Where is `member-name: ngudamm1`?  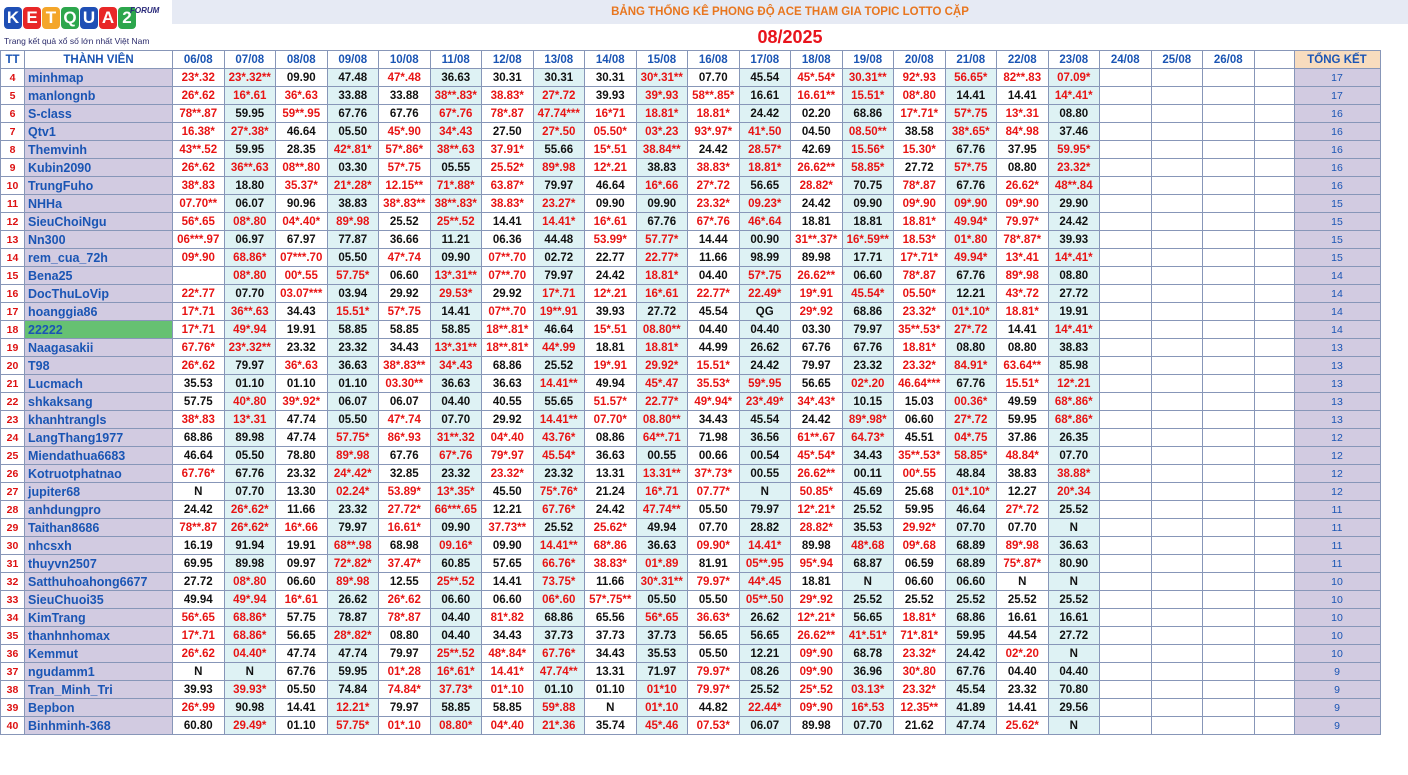
member-name: ngudamm1 is located at coordinates (98, 671).